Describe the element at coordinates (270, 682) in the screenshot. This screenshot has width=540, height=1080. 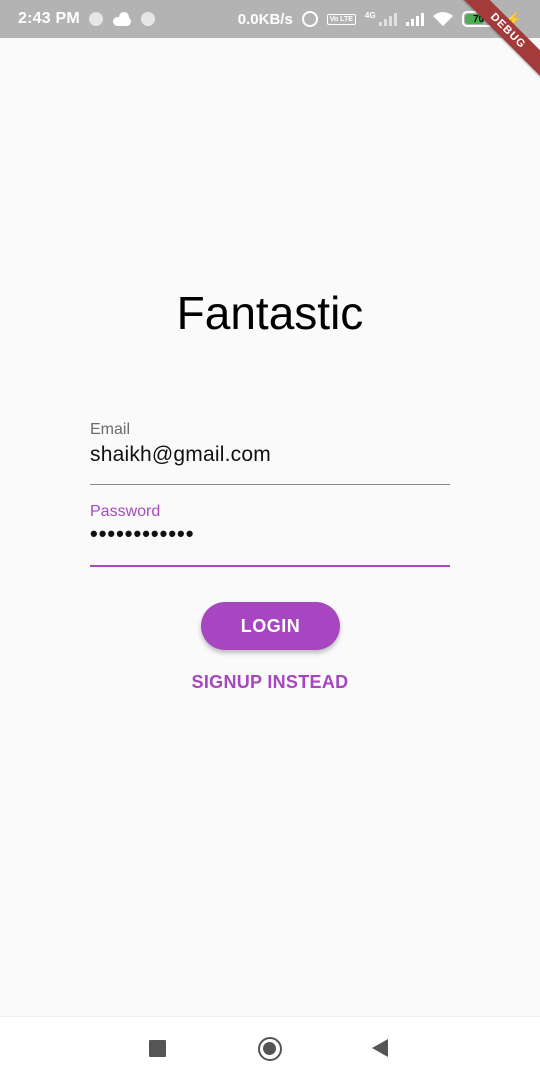
I see `signup-instead-button: SIGNUP INSTEAD` at that location.